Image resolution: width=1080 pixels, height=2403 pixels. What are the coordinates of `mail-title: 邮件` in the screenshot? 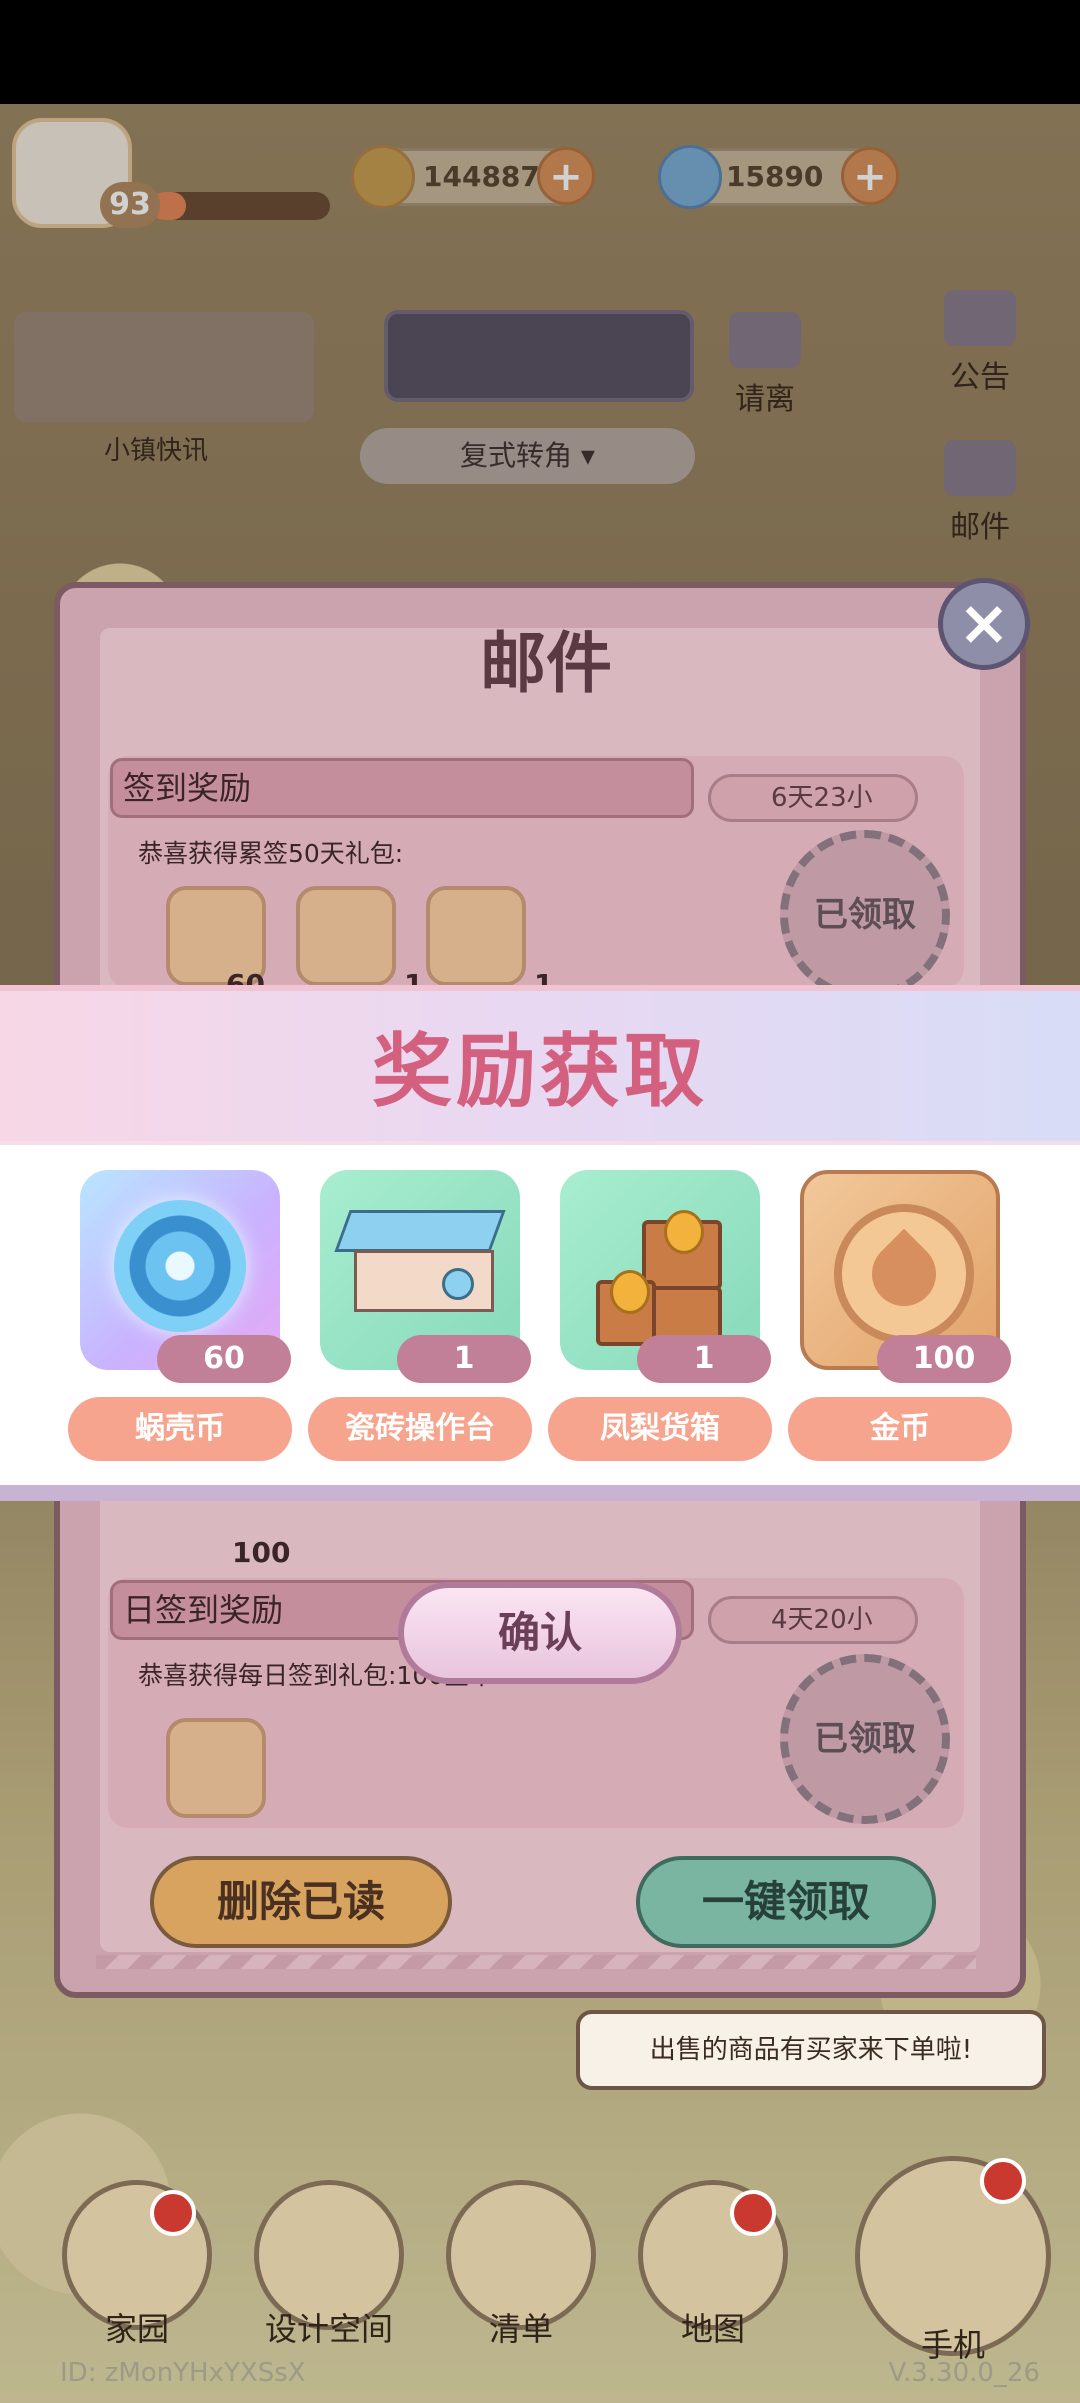 It's located at (546, 663).